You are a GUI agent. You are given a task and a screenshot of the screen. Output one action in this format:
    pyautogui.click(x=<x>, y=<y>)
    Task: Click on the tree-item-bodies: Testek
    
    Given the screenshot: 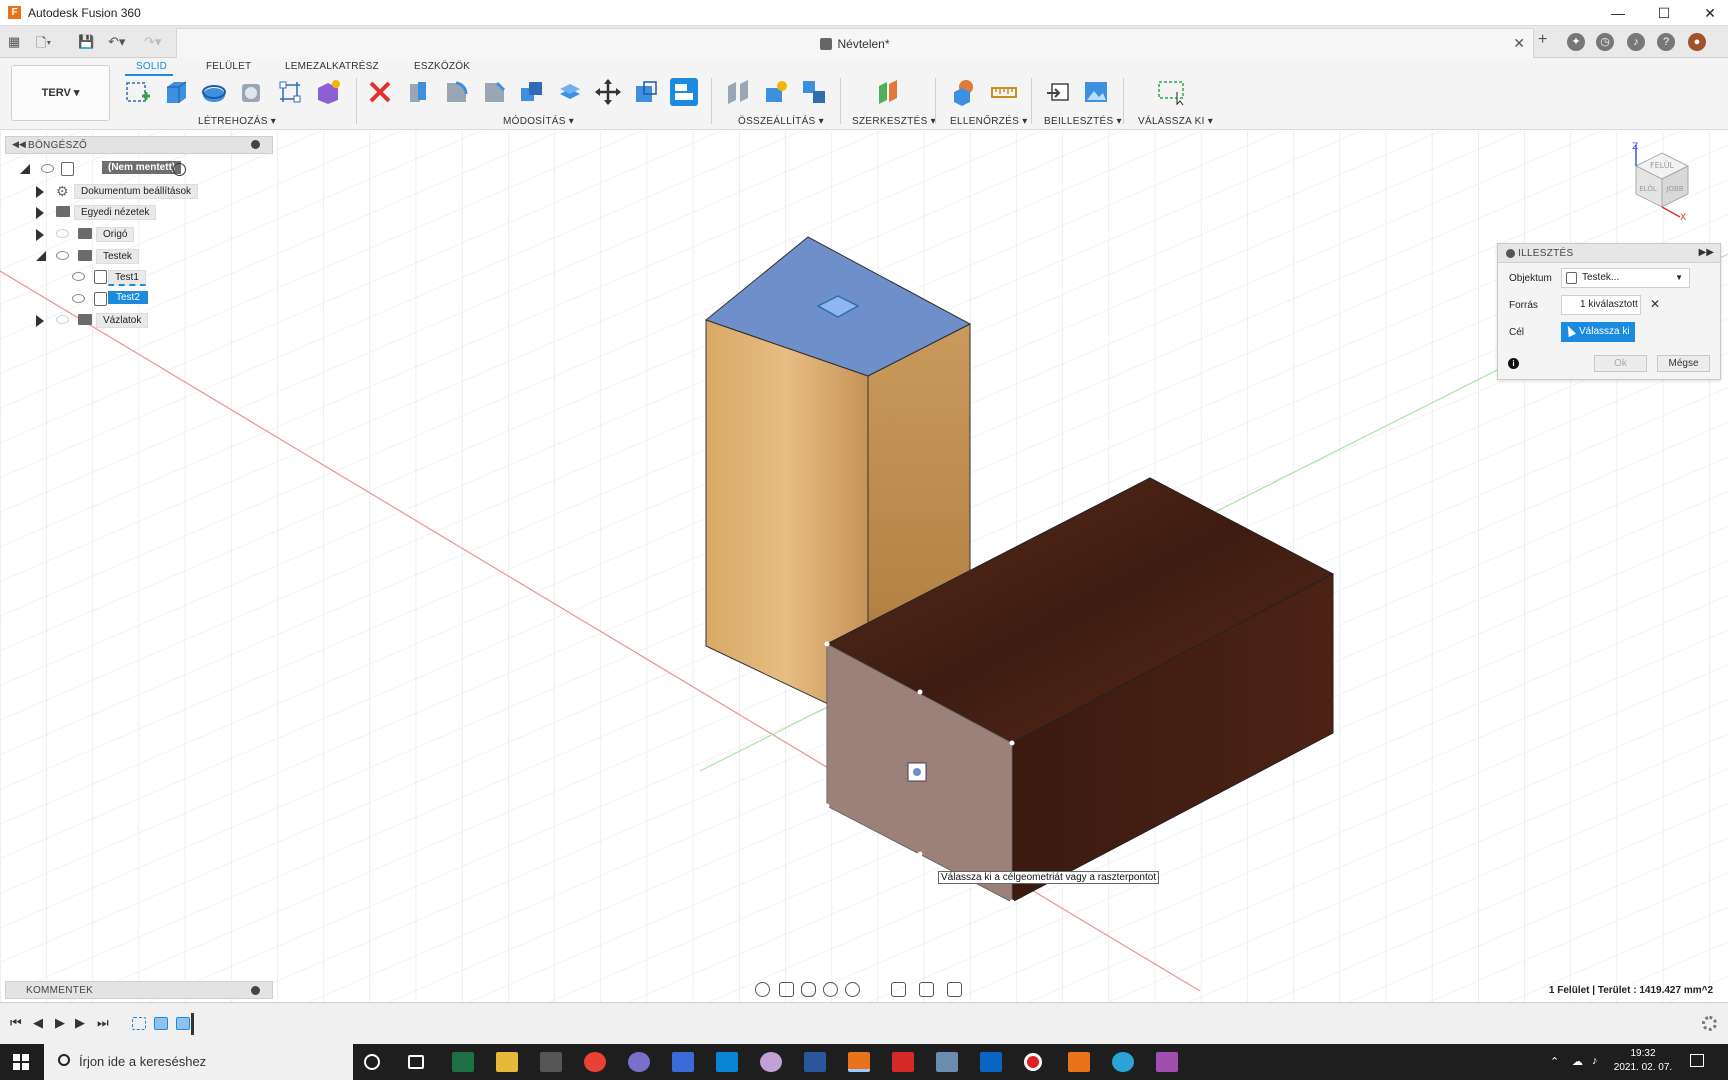 What is the action you would take?
    pyautogui.click(x=116, y=257)
    